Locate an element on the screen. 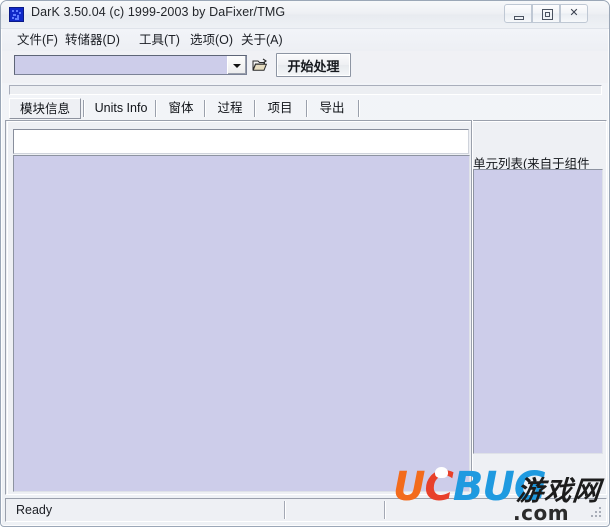 The height and width of the screenshot is (527, 610). menu-item-options: 选项(O) is located at coordinates (211, 40).